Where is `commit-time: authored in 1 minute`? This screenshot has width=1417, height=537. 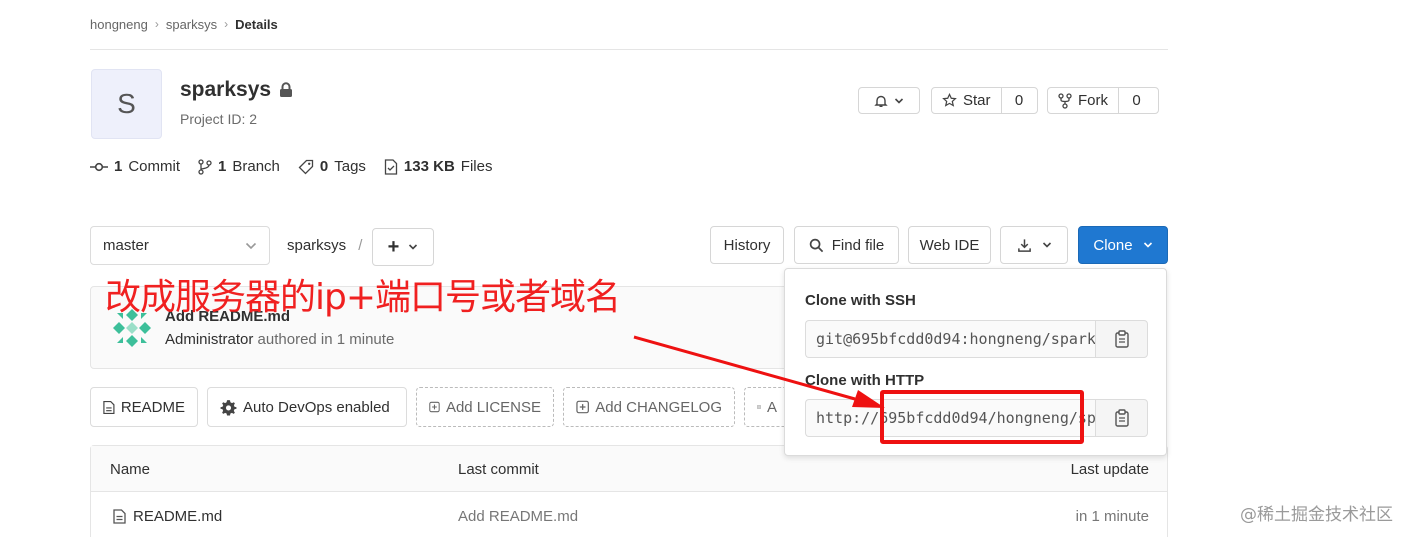
commit-time: authored in 1 minute is located at coordinates (326, 339).